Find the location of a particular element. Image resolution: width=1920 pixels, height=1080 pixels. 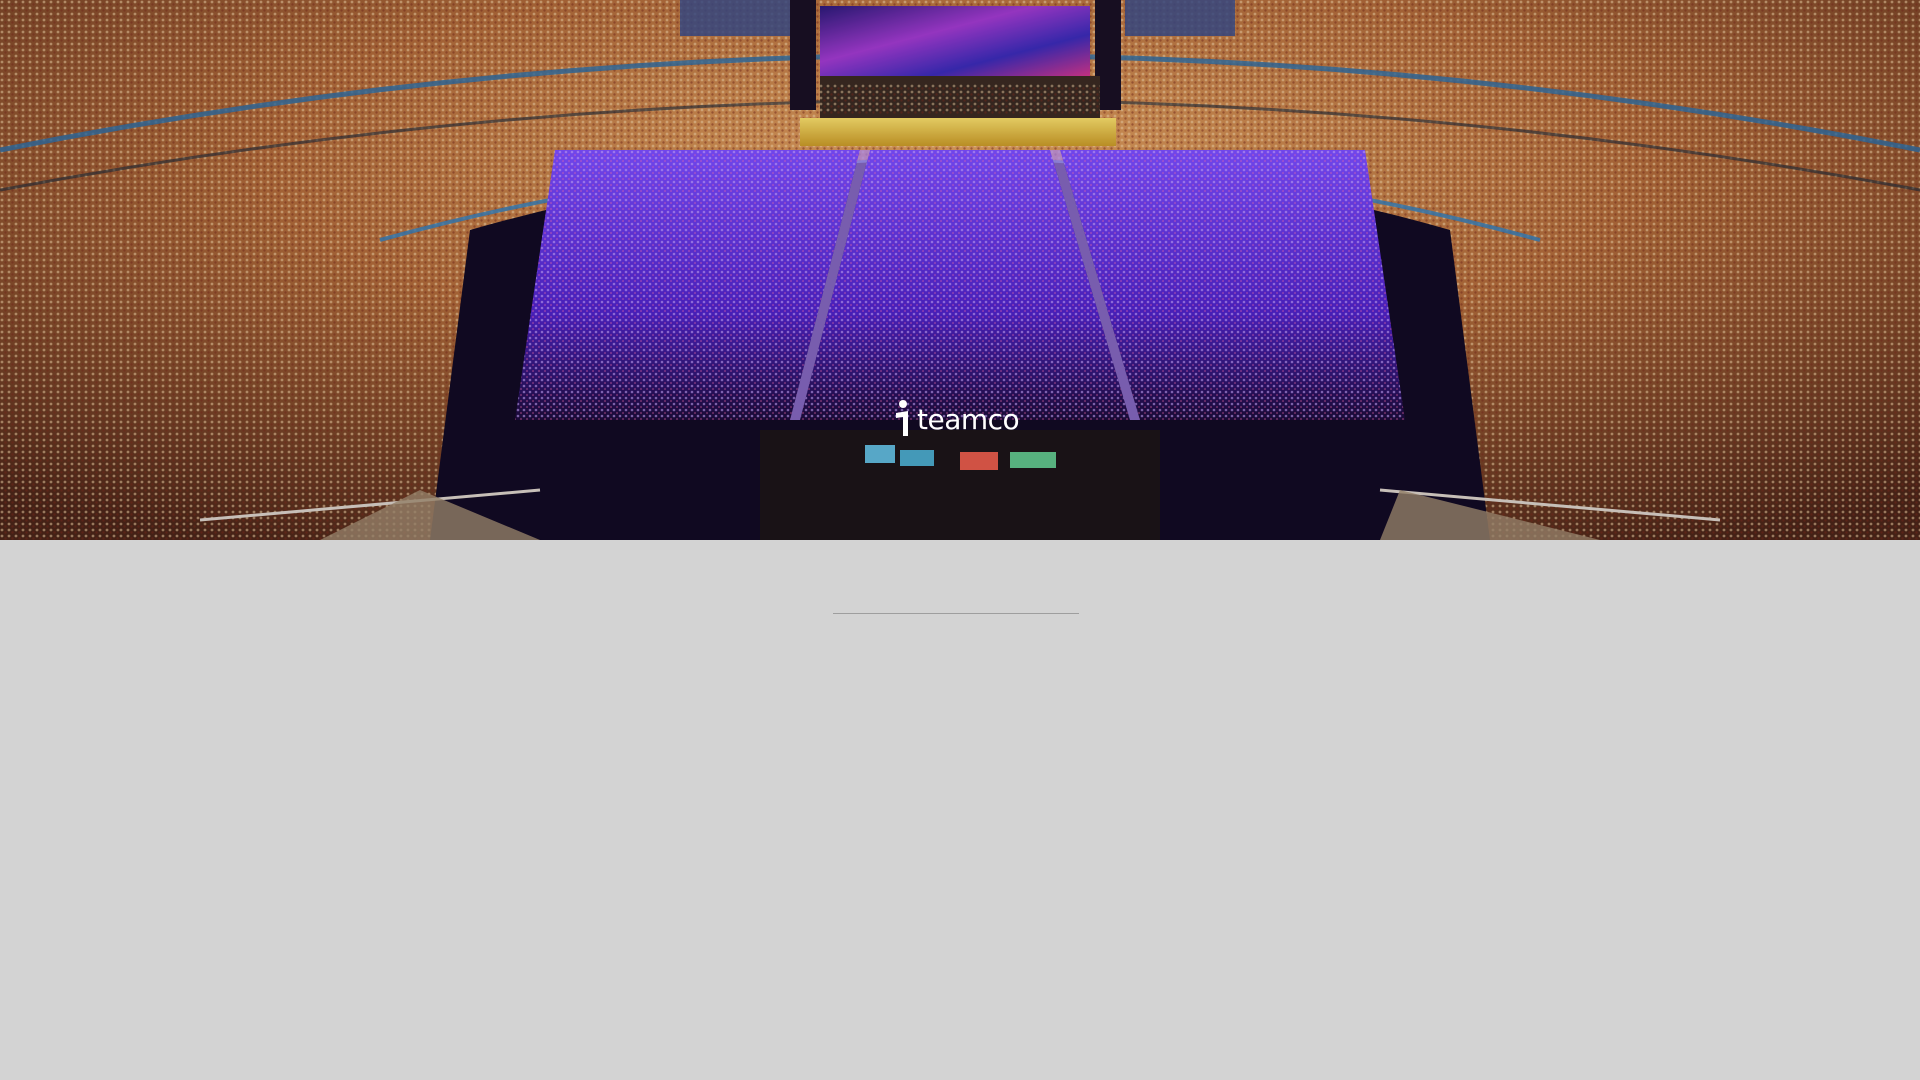

teamco-logo: teamco is located at coordinates (956, 418).